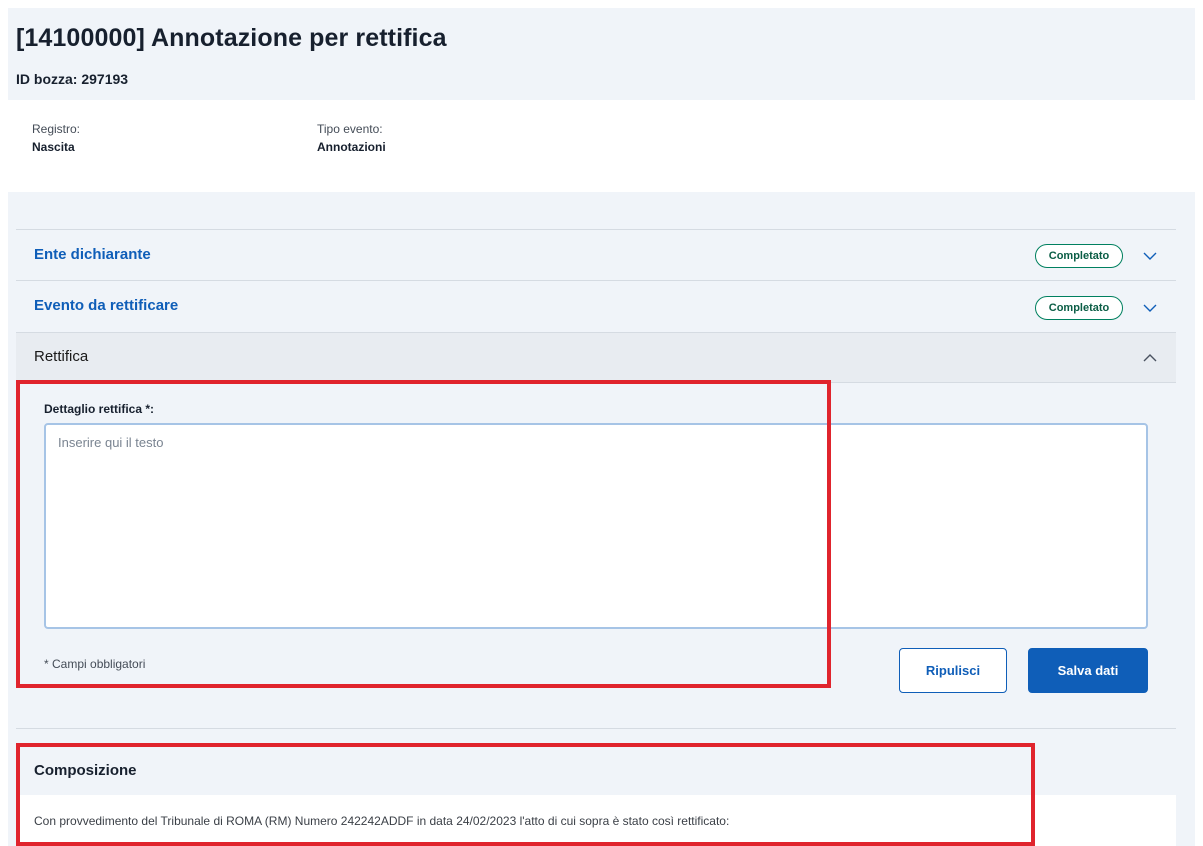 This screenshot has height=846, width=1203. What do you see at coordinates (953, 670) in the screenshot?
I see `clear-button: Ripulisci` at bounding box center [953, 670].